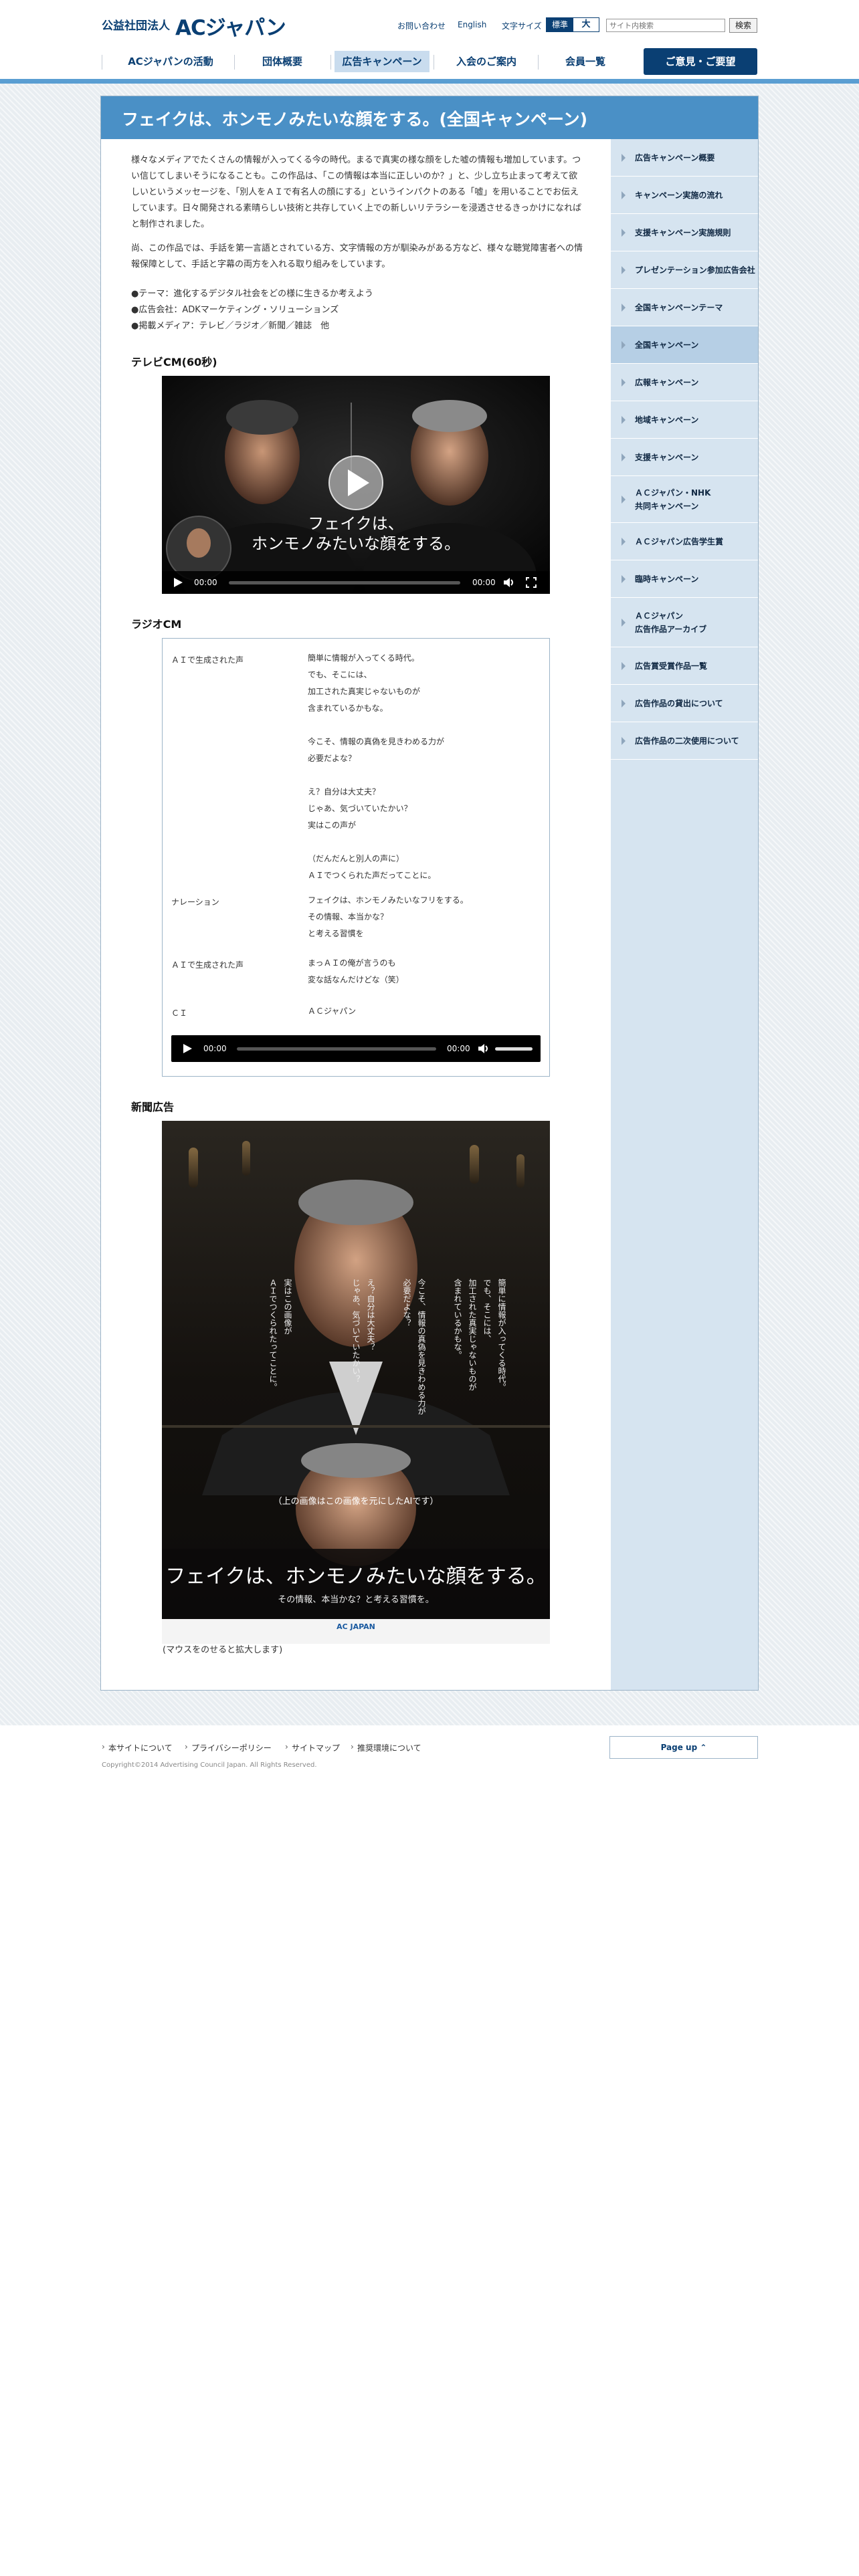 This screenshot has width=859, height=2576. I want to click on nav-item-campaigns: 広告キャンペーン, so click(383, 61).